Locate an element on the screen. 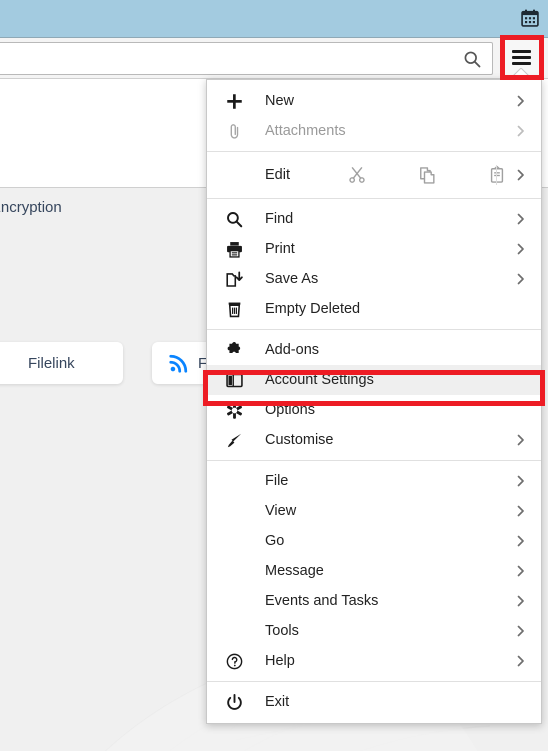 Image resolution: width=548 pixels, height=751 pixels. menu-item-label: Help is located at coordinates (280, 661).